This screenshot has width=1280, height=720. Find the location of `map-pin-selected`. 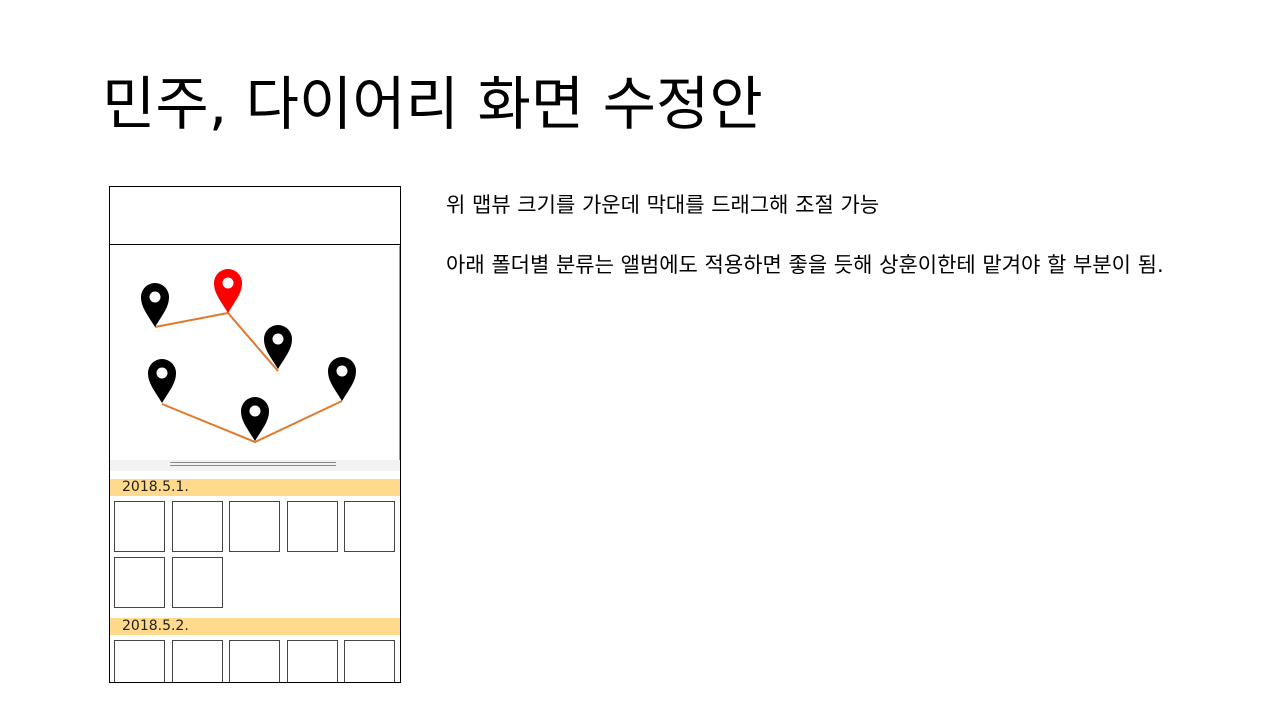

map-pin-selected is located at coordinates (228, 291).